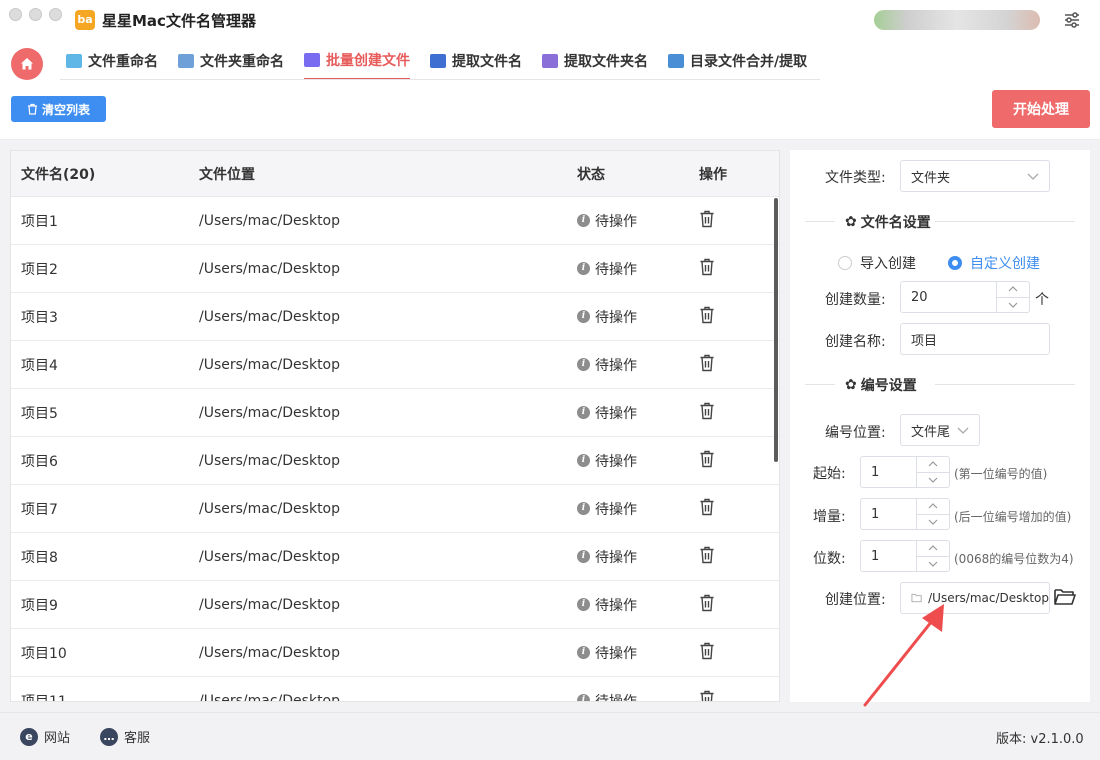 The height and width of the screenshot is (760, 1100). I want to click on digits-input, so click(888, 556).